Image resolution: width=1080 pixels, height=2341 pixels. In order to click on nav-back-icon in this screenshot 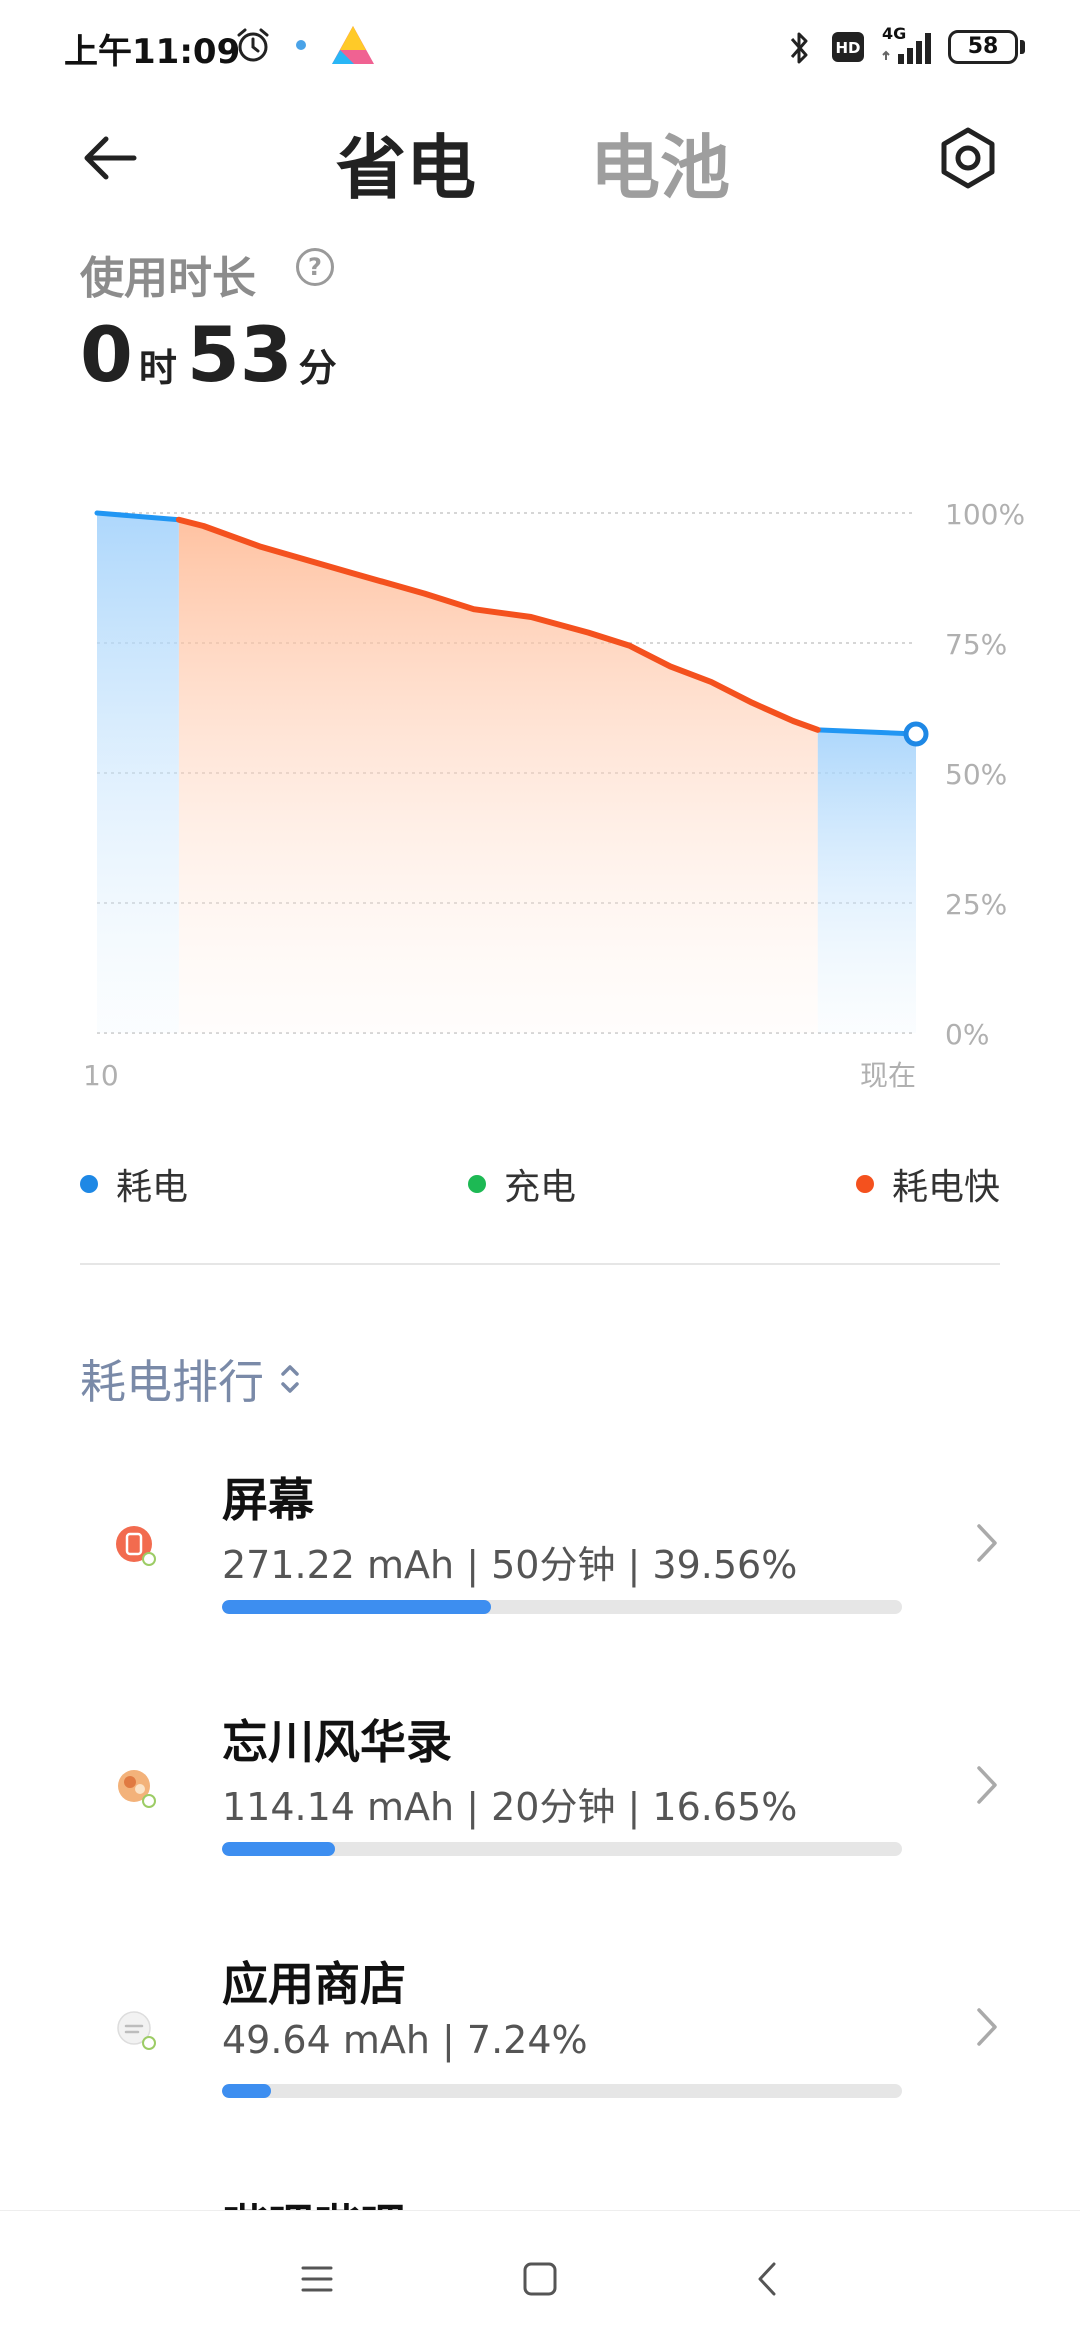, I will do `click(768, 2279)`.